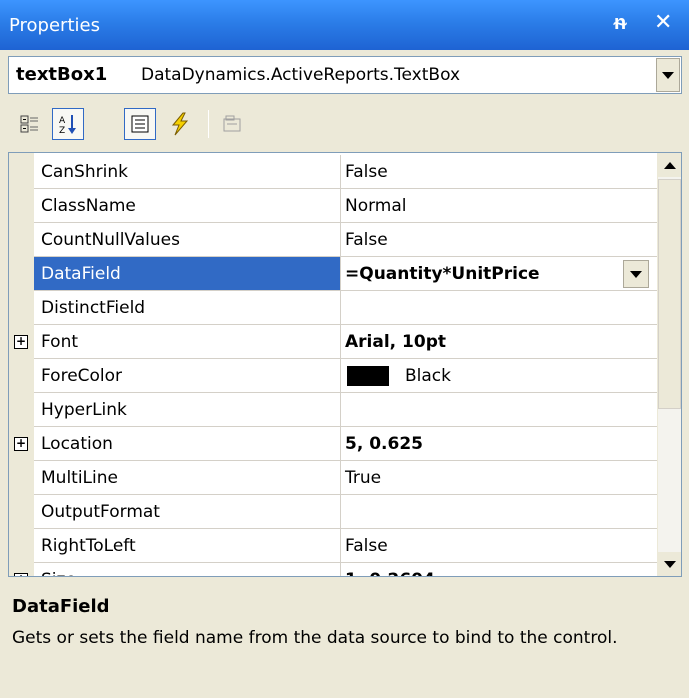 This screenshot has height=698, width=689. I want to click on property-name: ClassName, so click(187, 206).